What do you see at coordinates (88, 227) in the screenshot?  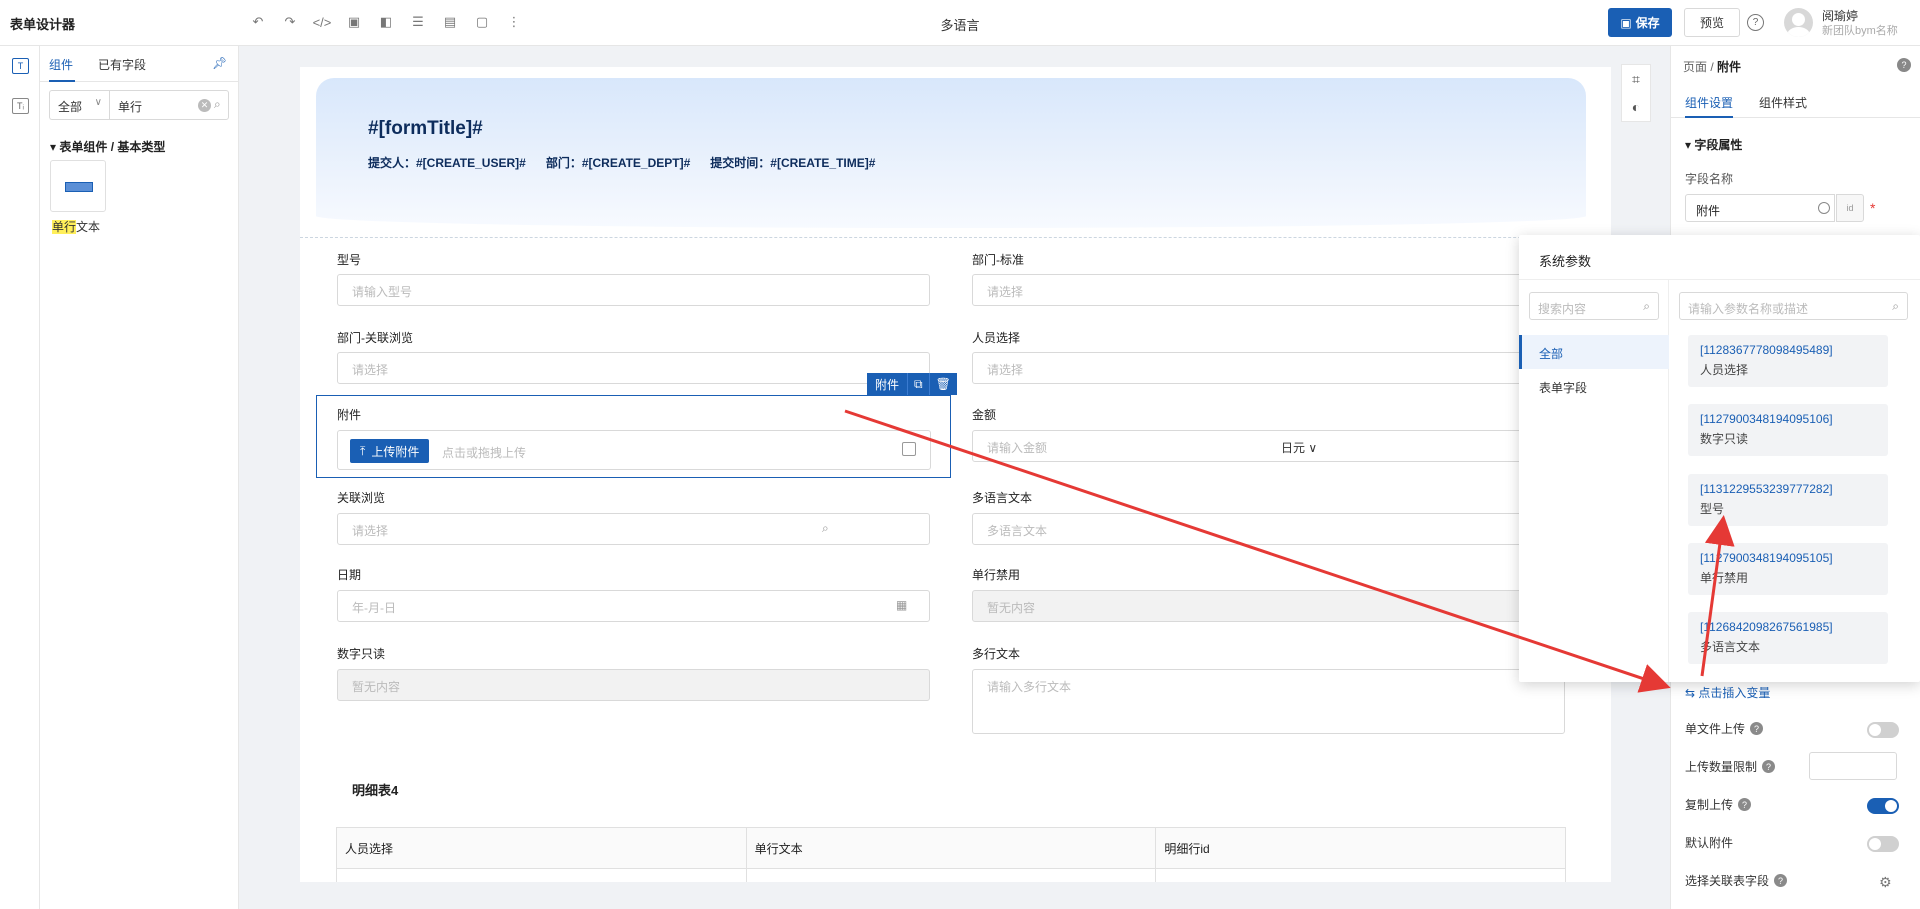 I see `component-label-rest: 文本` at bounding box center [88, 227].